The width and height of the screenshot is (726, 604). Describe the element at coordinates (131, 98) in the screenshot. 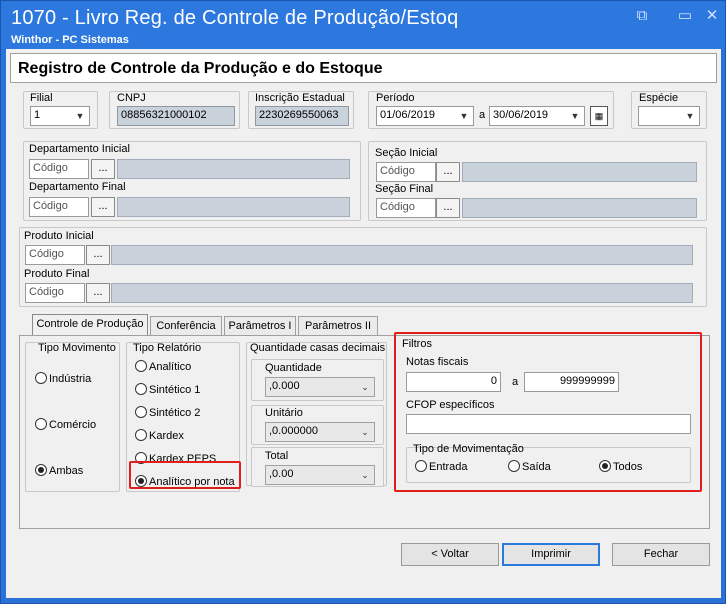

I see `cnpj-label: CNPJ` at that location.